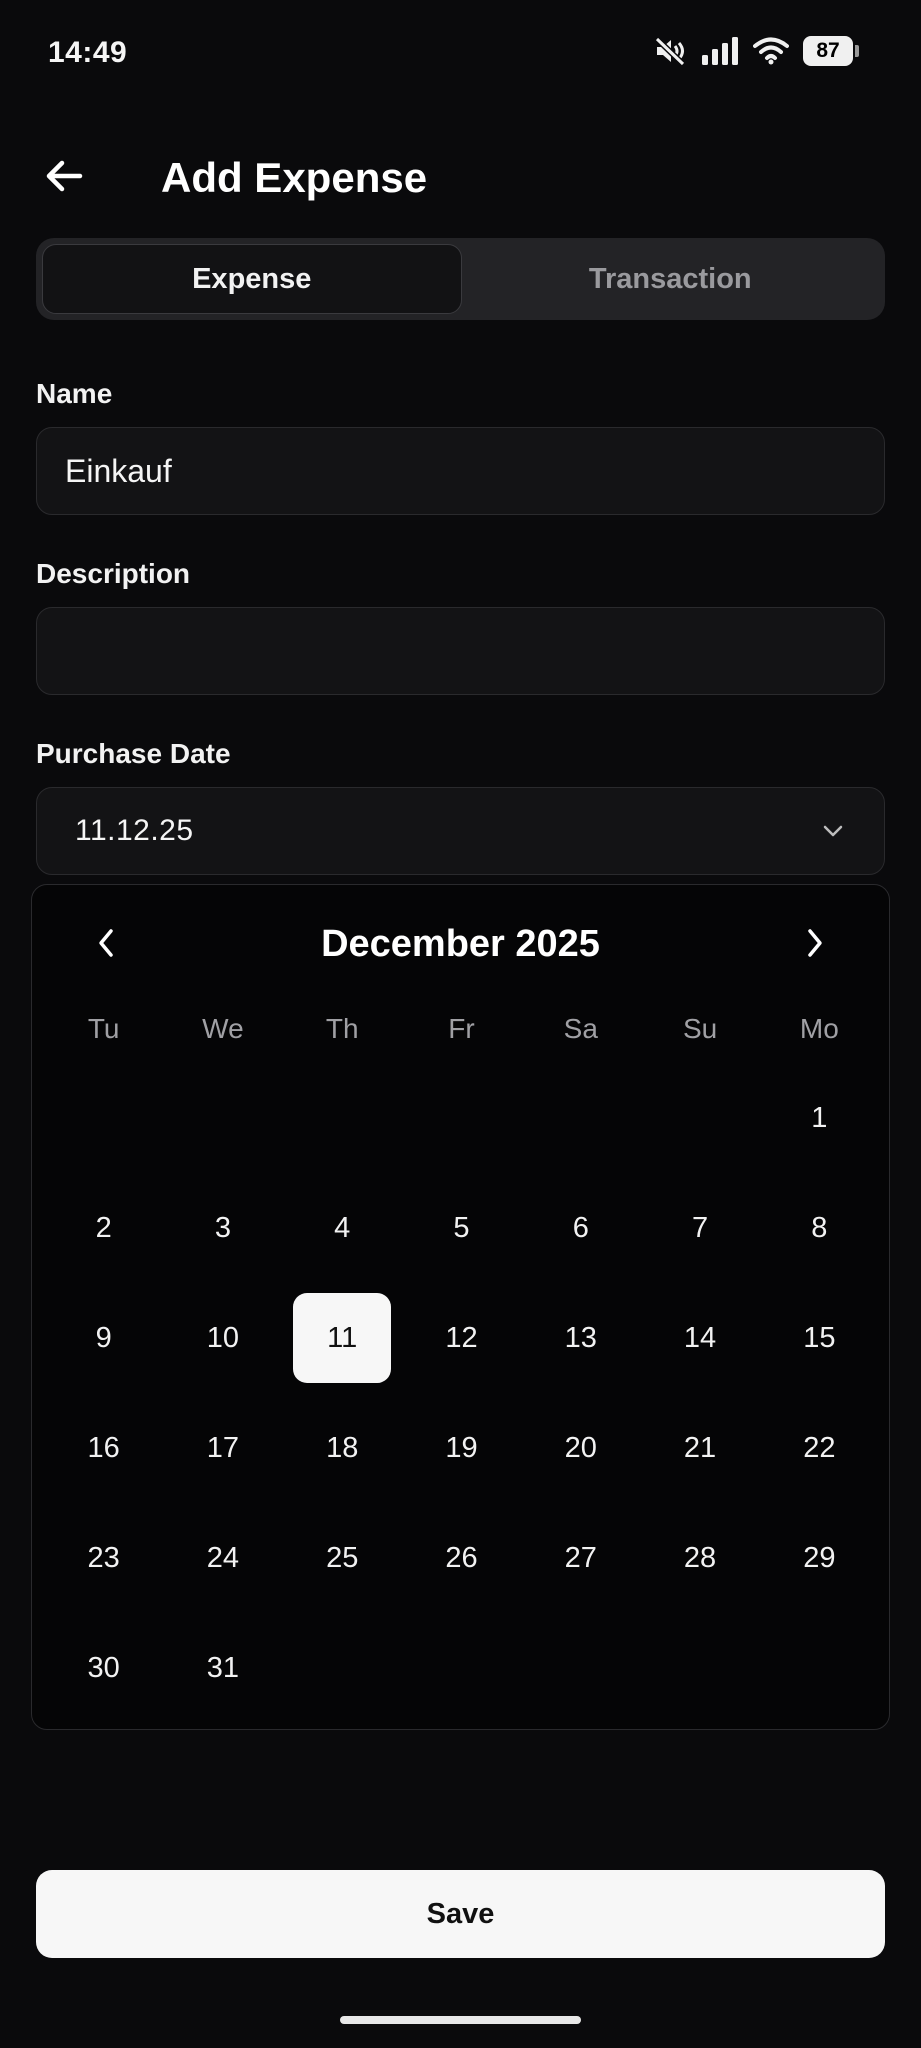  I want to click on calendar-day: 24, so click(223, 1558).